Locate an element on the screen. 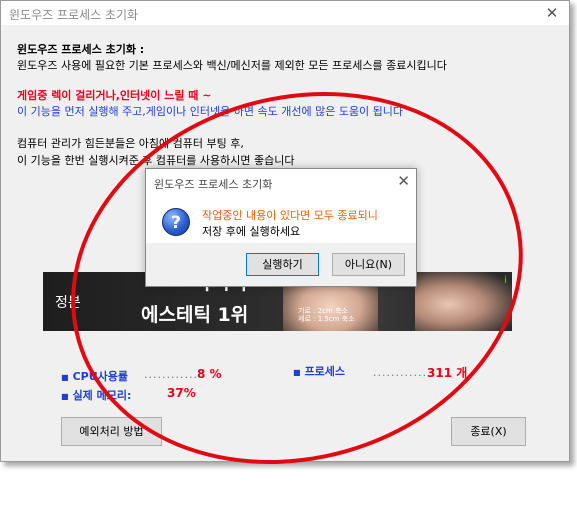 The height and width of the screenshot is (516, 577). dialog-message-line-2: 저장 후에 실행하세요 is located at coordinates (251, 231).